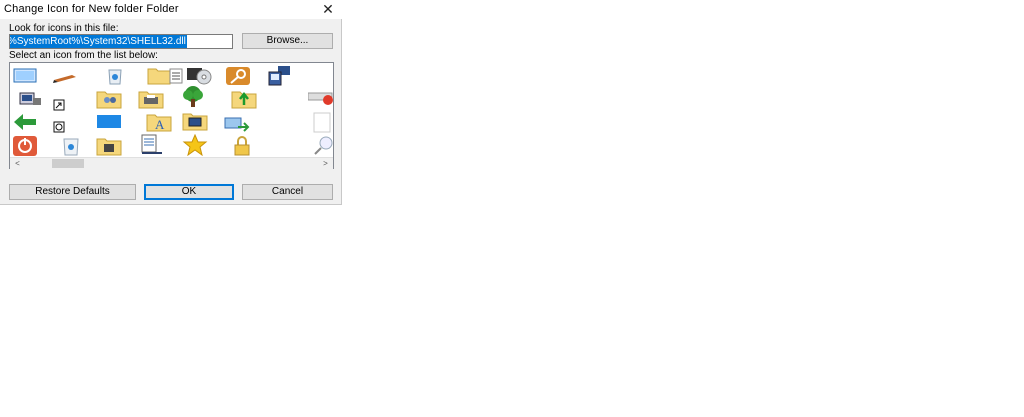 The height and width of the screenshot is (417, 1024). Describe the element at coordinates (109, 122) in the screenshot. I see `blue-rectangle-icon` at that location.